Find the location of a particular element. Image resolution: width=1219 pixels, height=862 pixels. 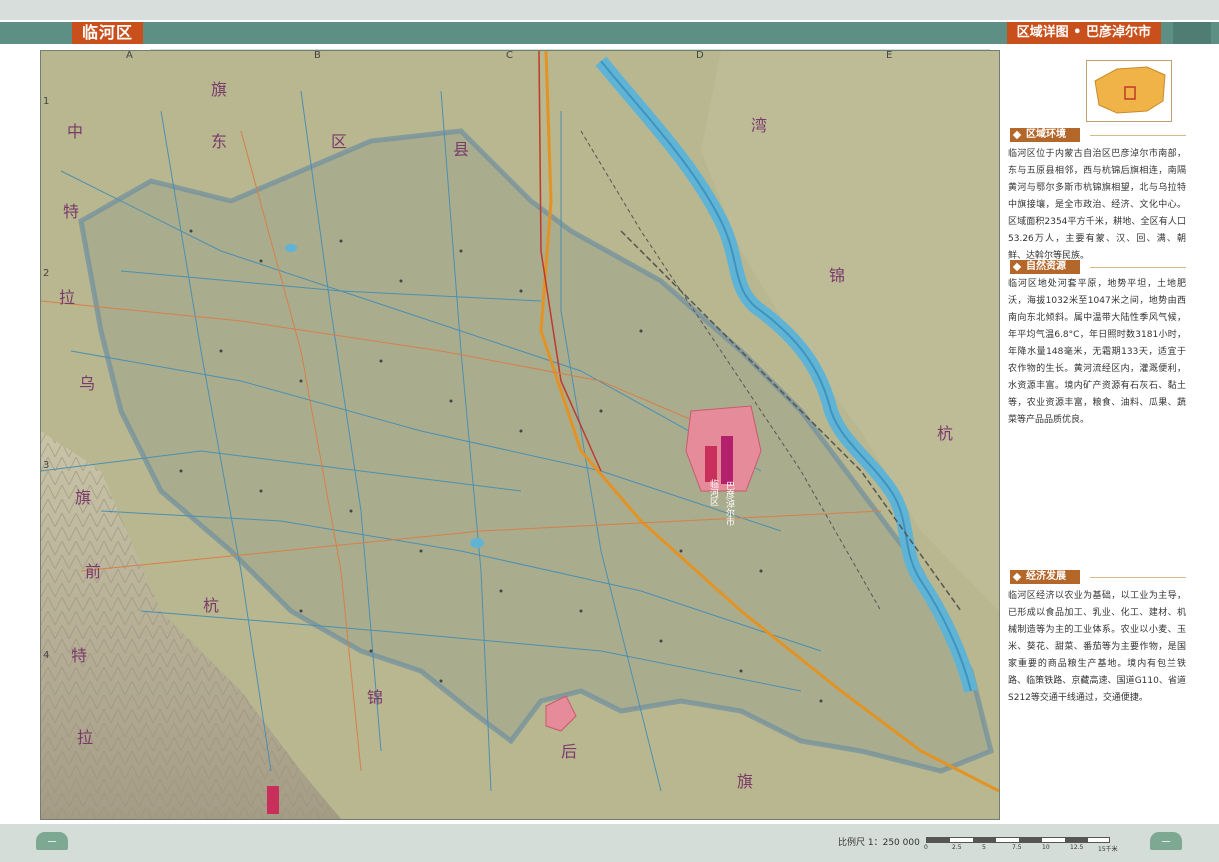

locator-inset is located at coordinates (1129, 91).